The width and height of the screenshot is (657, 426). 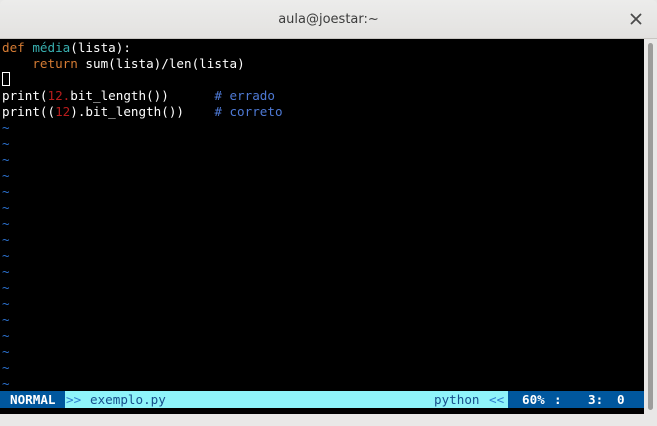 I want to click on code-token: # errado, so click(x=244, y=95).